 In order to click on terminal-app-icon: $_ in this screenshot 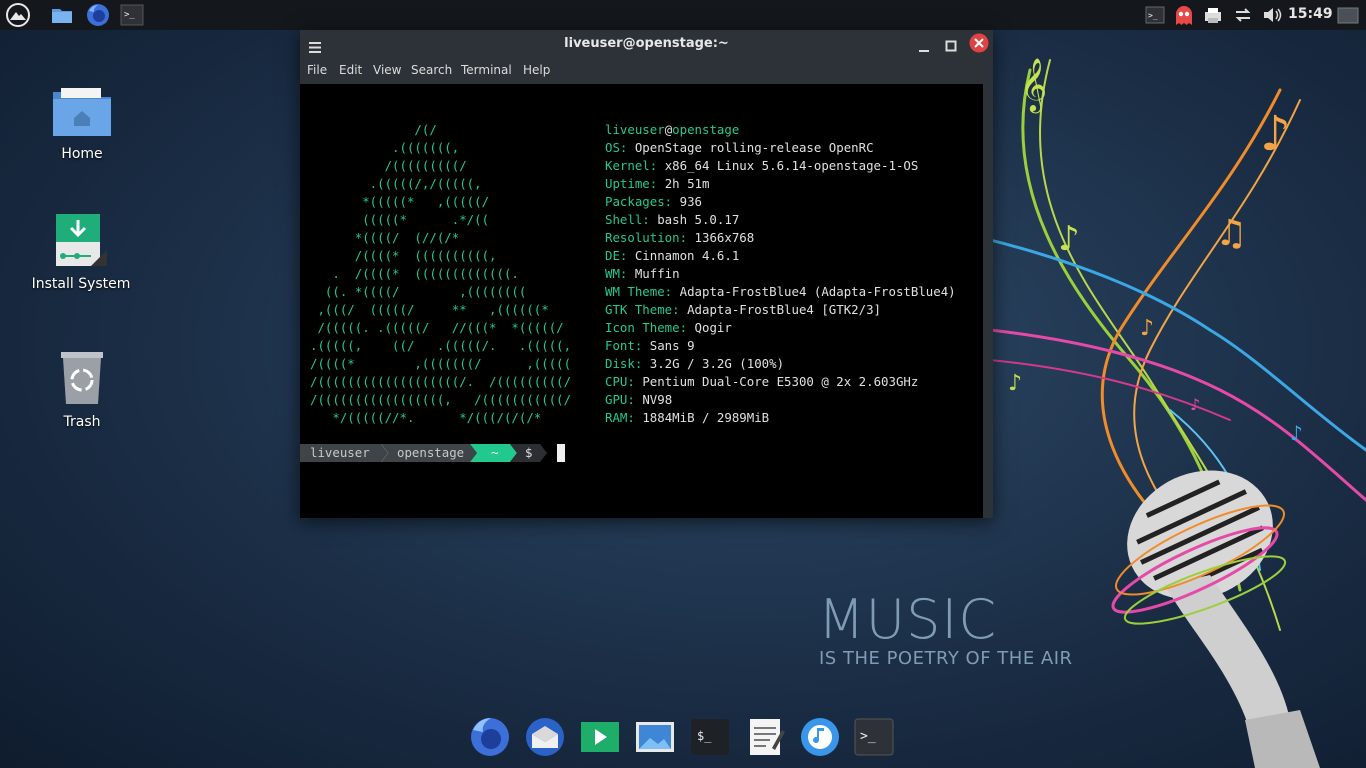, I will do `click(710, 737)`.